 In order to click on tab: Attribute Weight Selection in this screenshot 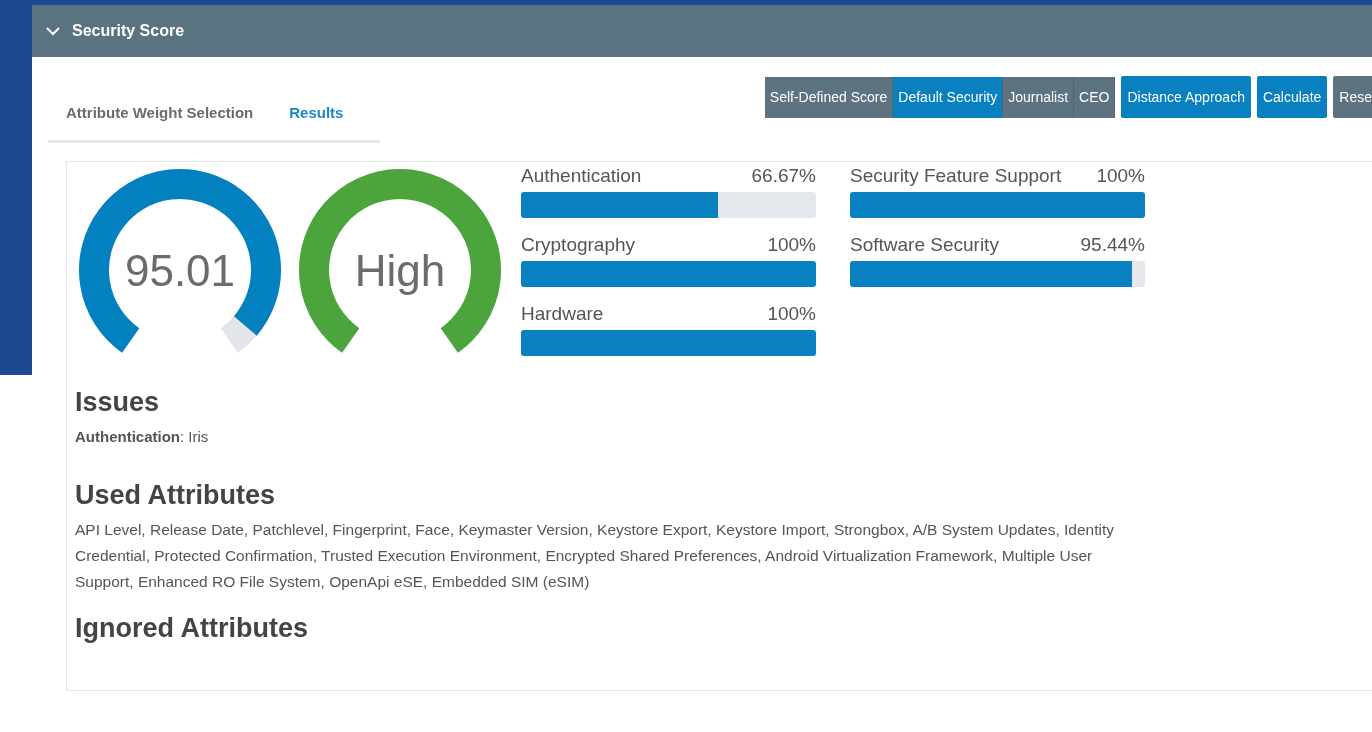, I will do `click(160, 112)`.